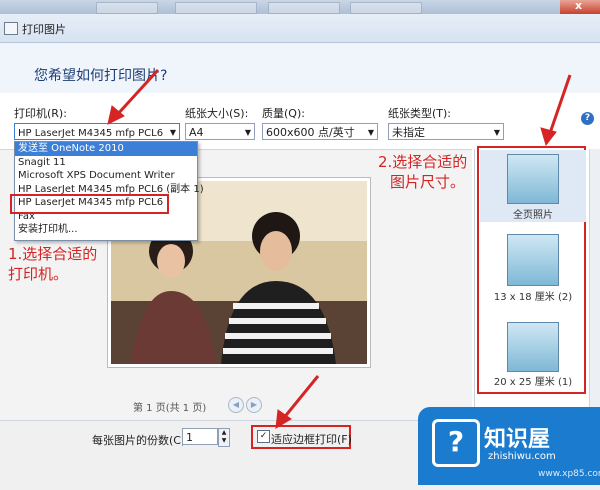  Describe the element at coordinates (548, 137) in the screenshot. I see `arrow-to-size-head` at that location.